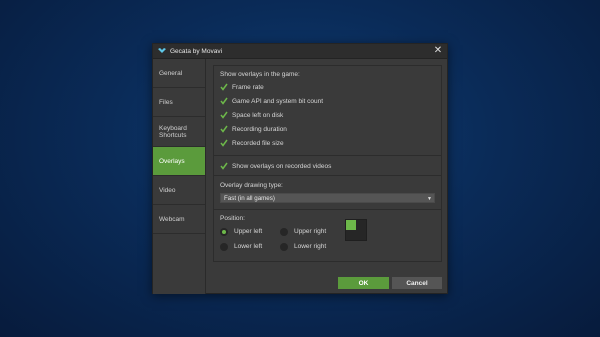  Describe the element at coordinates (327, 115) in the screenshot. I see `checkbox-space-left: Space left on disk` at that location.